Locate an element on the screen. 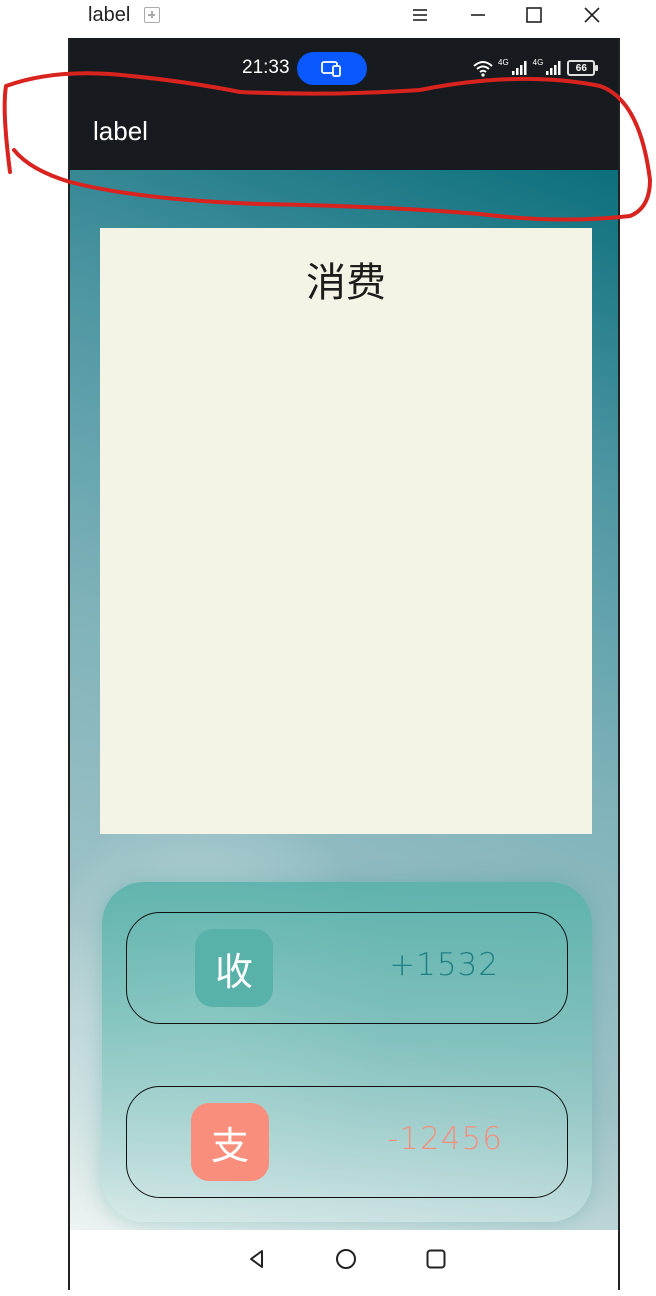  screen-cast-icon is located at coordinates (331, 68).